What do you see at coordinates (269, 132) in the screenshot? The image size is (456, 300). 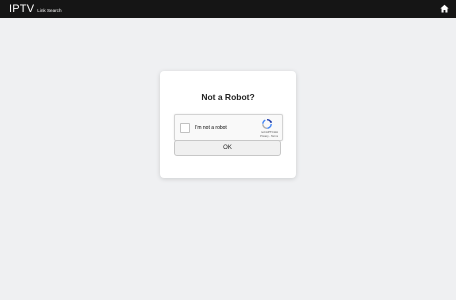 I see `recaptcha-brand: reCAPTCHA` at bounding box center [269, 132].